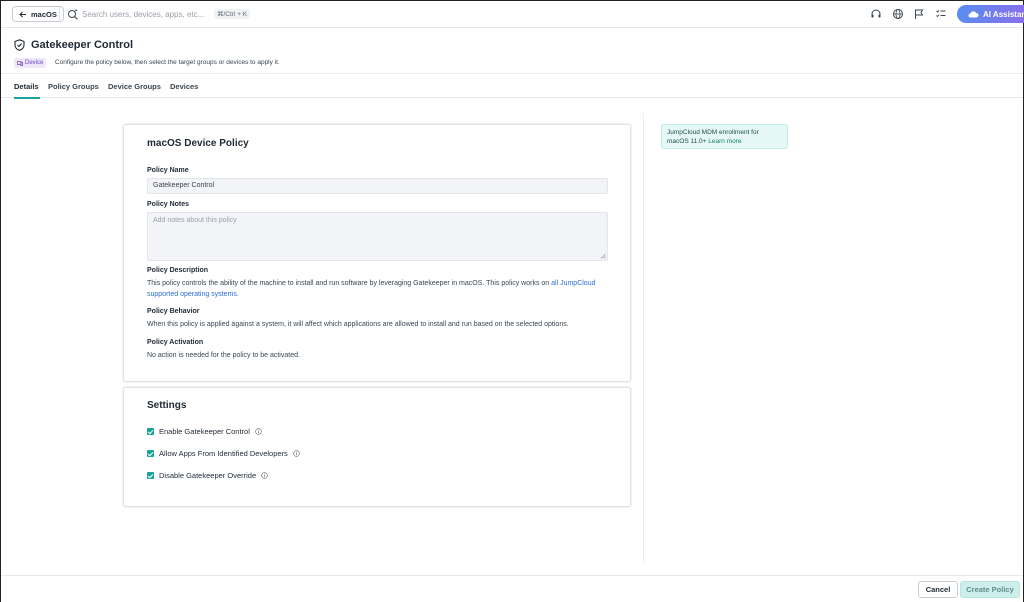 This screenshot has width=1024, height=602. What do you see at coordinates (82, 45) in the screenshot?
I see `page-title: Gatekeeper Control` at bounding box center [82, 45].